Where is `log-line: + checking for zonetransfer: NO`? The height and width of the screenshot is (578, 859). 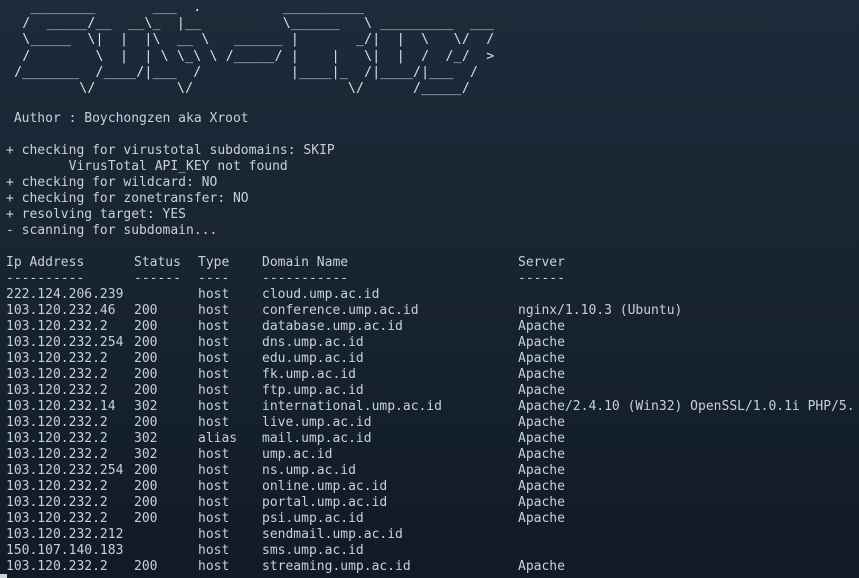
log-line: + checking for zonetransfer: NO is located at coordinates (127, 198).